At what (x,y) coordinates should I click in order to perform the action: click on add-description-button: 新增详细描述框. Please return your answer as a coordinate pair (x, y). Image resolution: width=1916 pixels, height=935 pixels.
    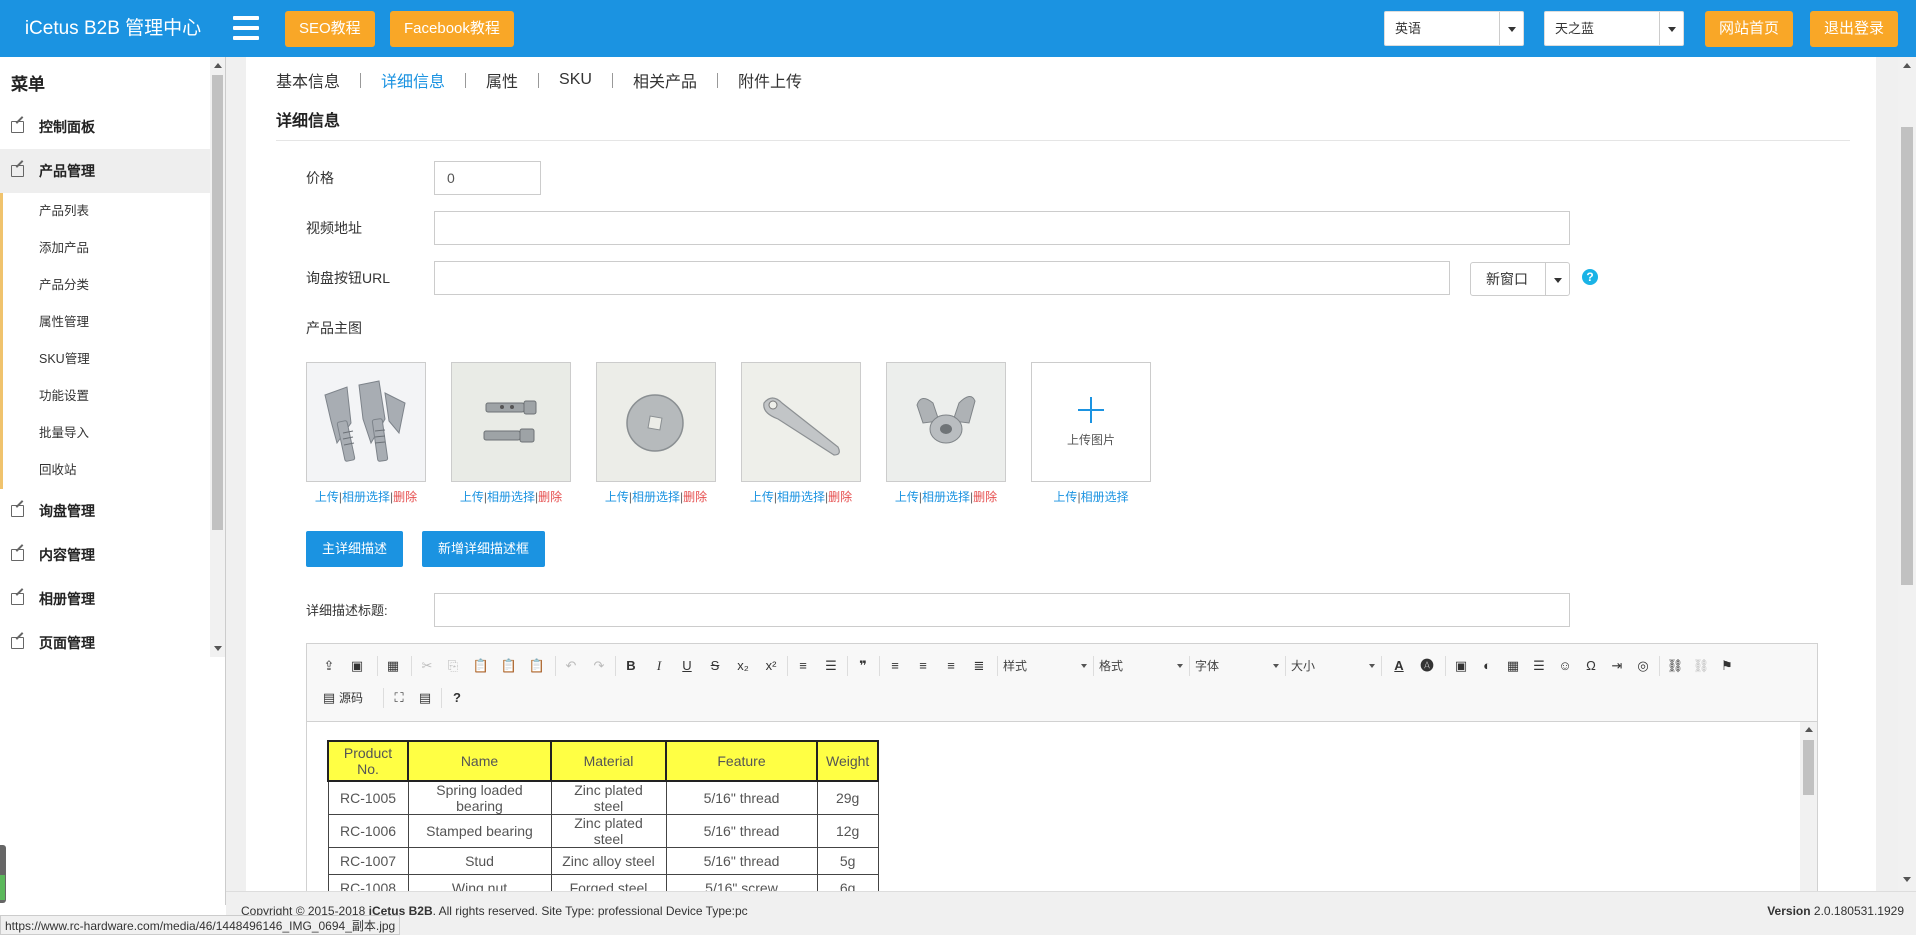
    Looking at the image, I should click on (484, 549).